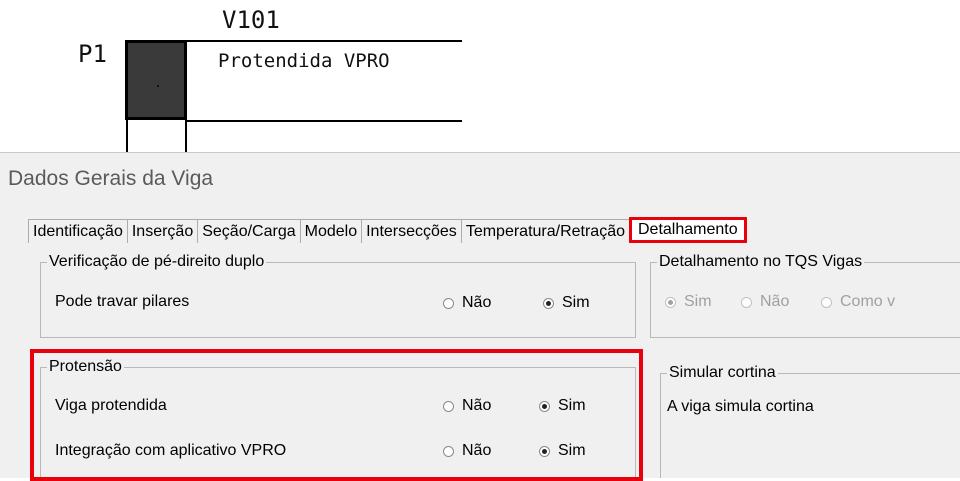 The width and height of the screenshot is (960, 481). I want to click on radio-tqs-sim: Sim, so click(688, 302).